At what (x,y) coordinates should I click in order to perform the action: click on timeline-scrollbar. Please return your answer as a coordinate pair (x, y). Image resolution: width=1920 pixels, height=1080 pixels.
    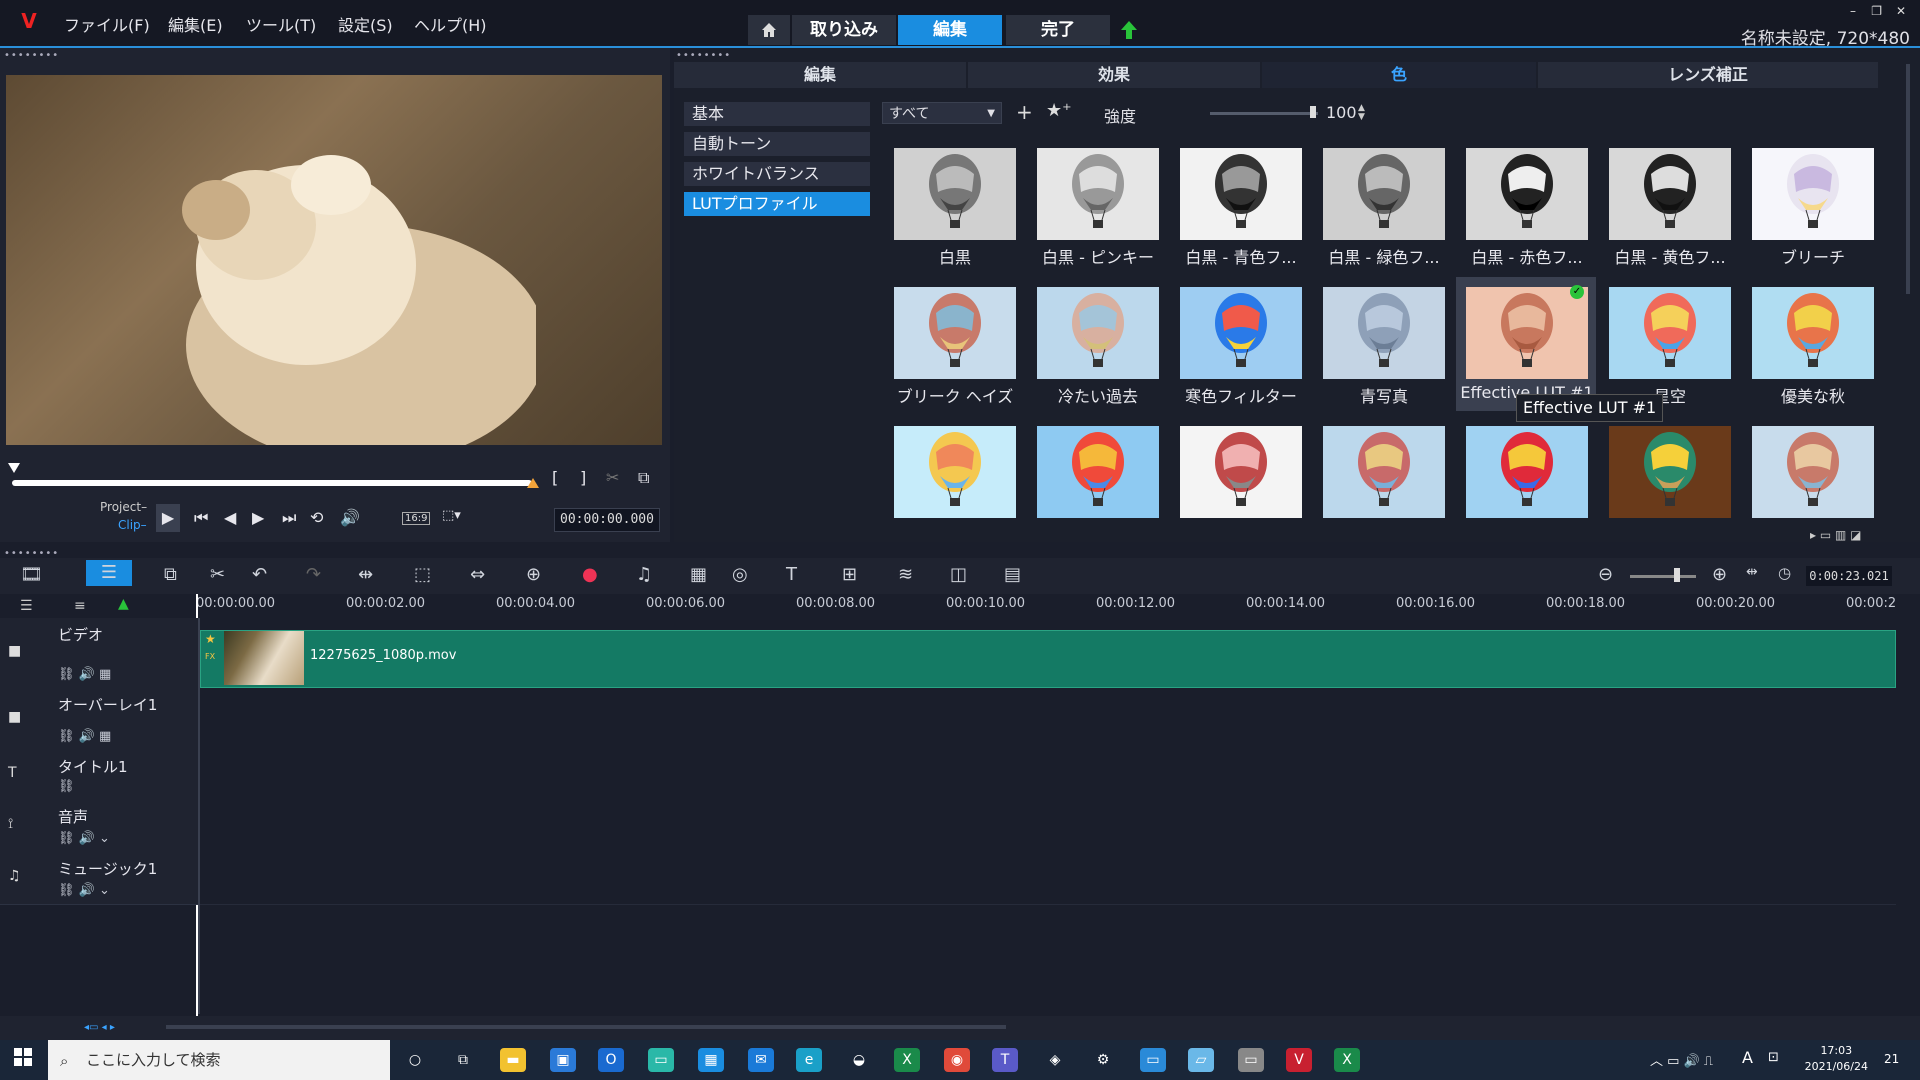
    Looking at the image, I should click on (586, 1027).